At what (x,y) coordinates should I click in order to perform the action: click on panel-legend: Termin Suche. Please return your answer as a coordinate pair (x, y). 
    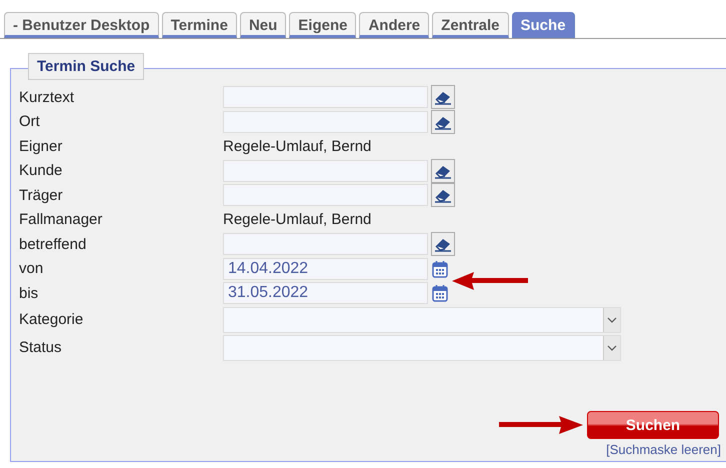
    Looking at the image, I should click on (86, 66).